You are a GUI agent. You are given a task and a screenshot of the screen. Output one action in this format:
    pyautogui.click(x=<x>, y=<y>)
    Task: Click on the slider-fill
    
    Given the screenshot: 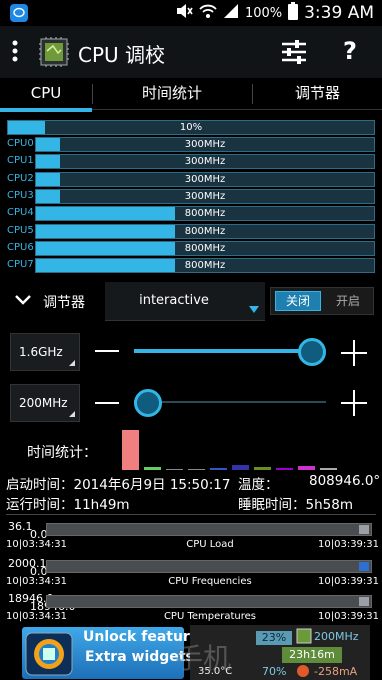 What is the action you would take?
    pyautogui.click(x=223, y=351)
    